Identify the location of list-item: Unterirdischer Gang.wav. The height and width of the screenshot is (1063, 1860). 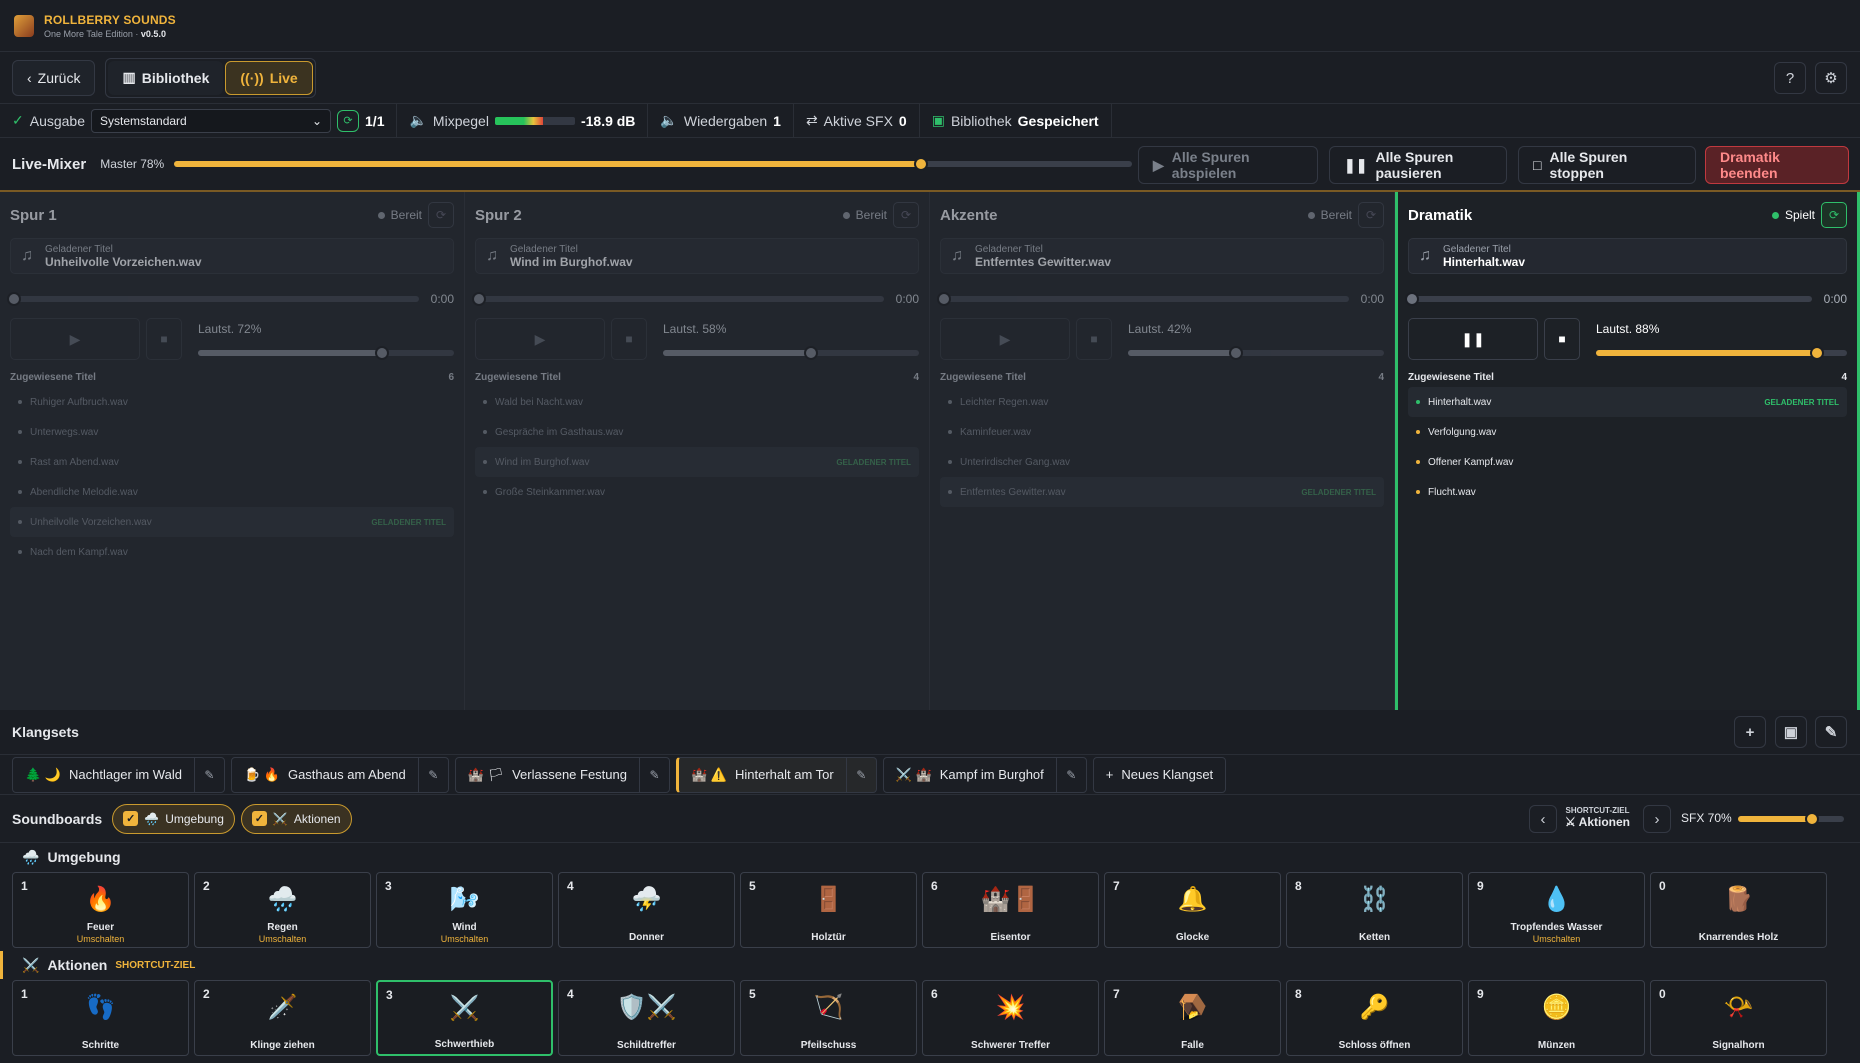
(1162, 462).